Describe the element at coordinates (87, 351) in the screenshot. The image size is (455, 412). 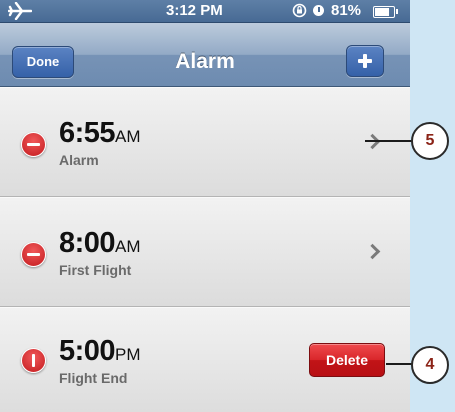
I see `alarm-time-value: 5:00` at that location.